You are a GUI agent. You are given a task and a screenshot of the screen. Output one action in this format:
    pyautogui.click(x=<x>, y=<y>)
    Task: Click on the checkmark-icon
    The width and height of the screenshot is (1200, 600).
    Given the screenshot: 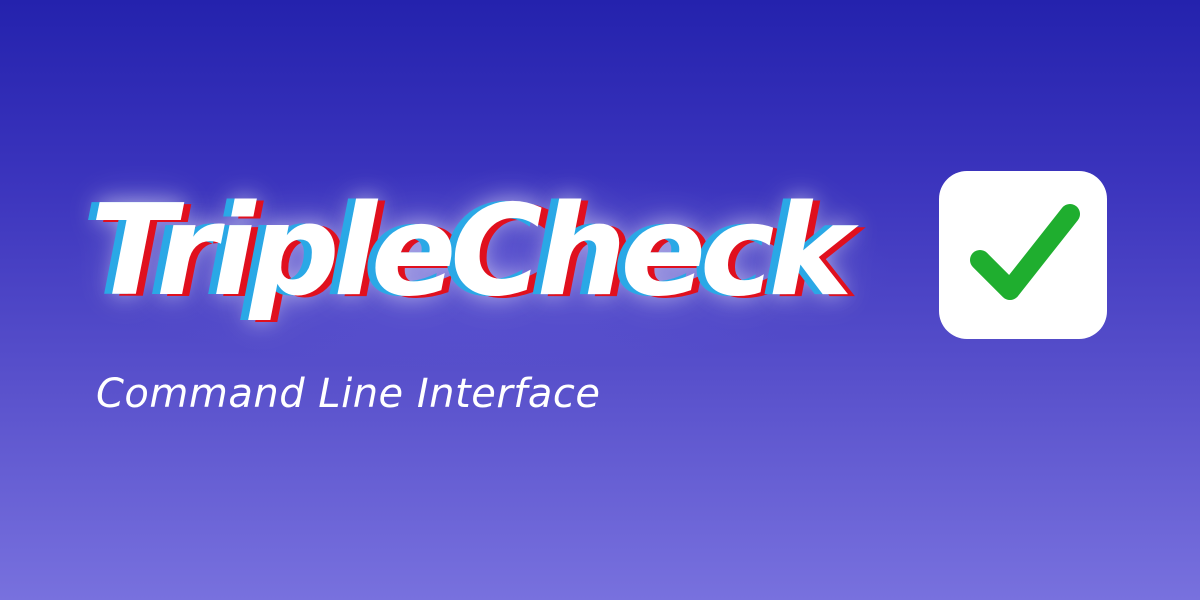 What is the action you would take?
    pyautogui.click(x=1025, y=252)
    